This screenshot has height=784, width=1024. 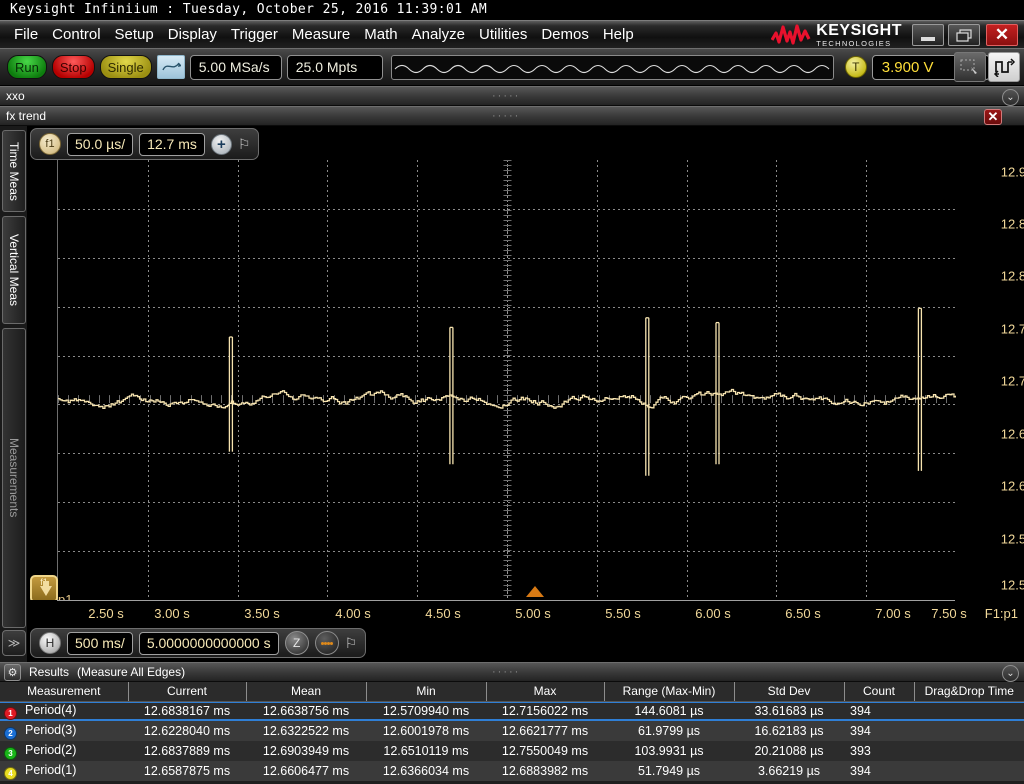 I want to click on timebase-expand-button: ≫, so click(x=14, y=643).